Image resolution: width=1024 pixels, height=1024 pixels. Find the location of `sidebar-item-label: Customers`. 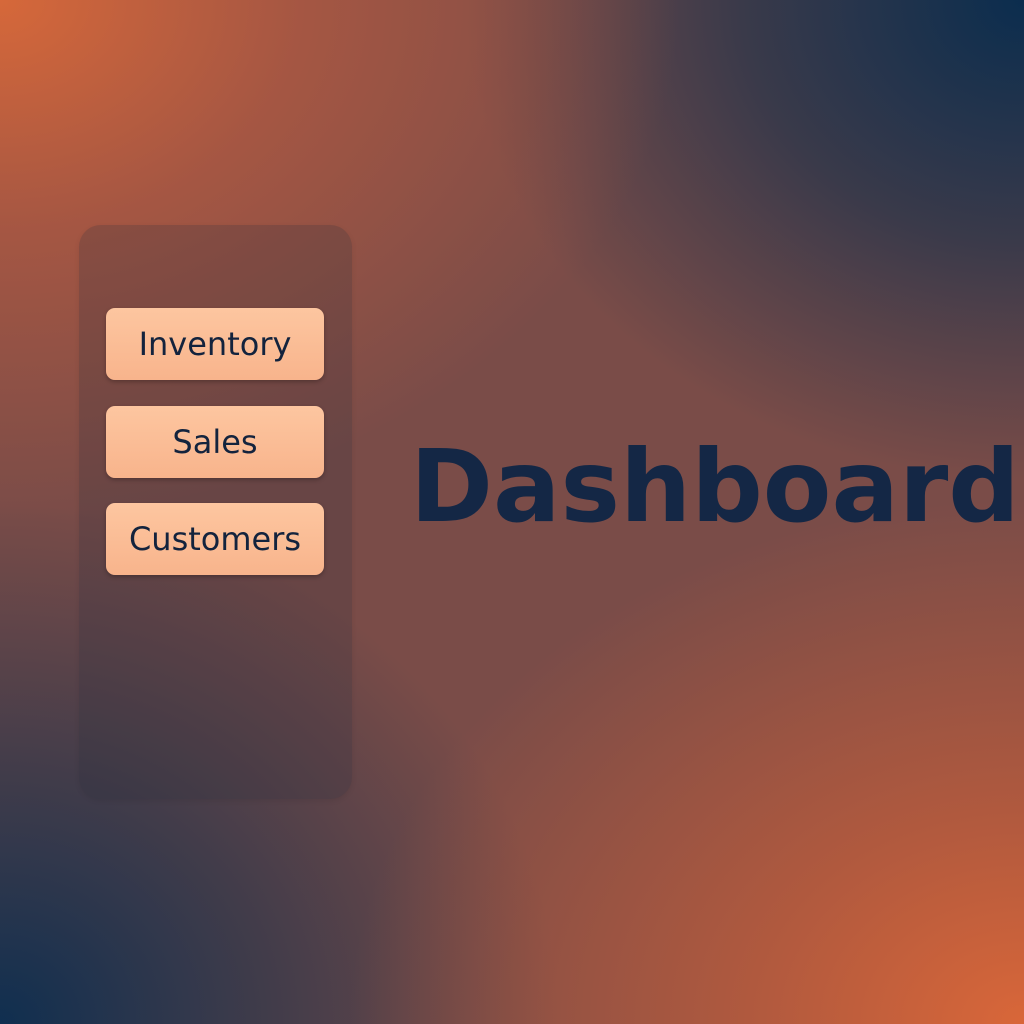

sidebar-item-label: Customers is located at coordinates (215, 539).